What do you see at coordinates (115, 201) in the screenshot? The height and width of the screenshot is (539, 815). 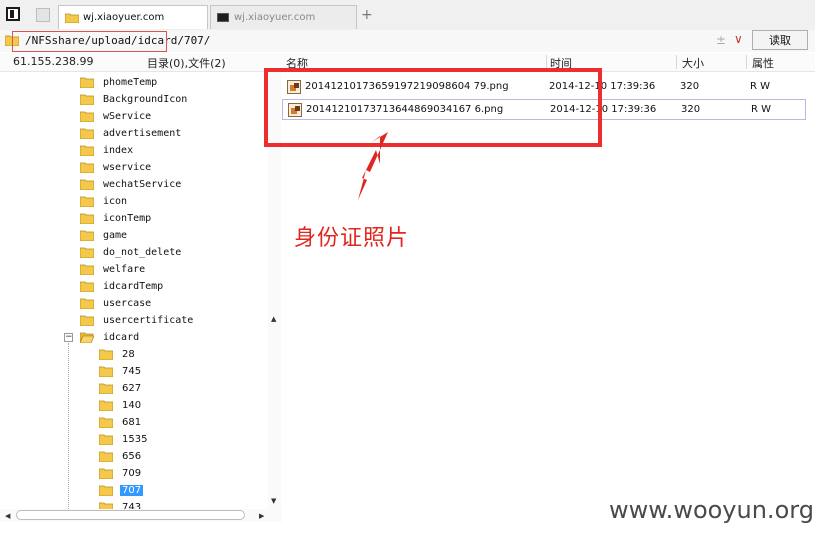 I see `tree-folder-label: icon` at bounding box center [115, 201].